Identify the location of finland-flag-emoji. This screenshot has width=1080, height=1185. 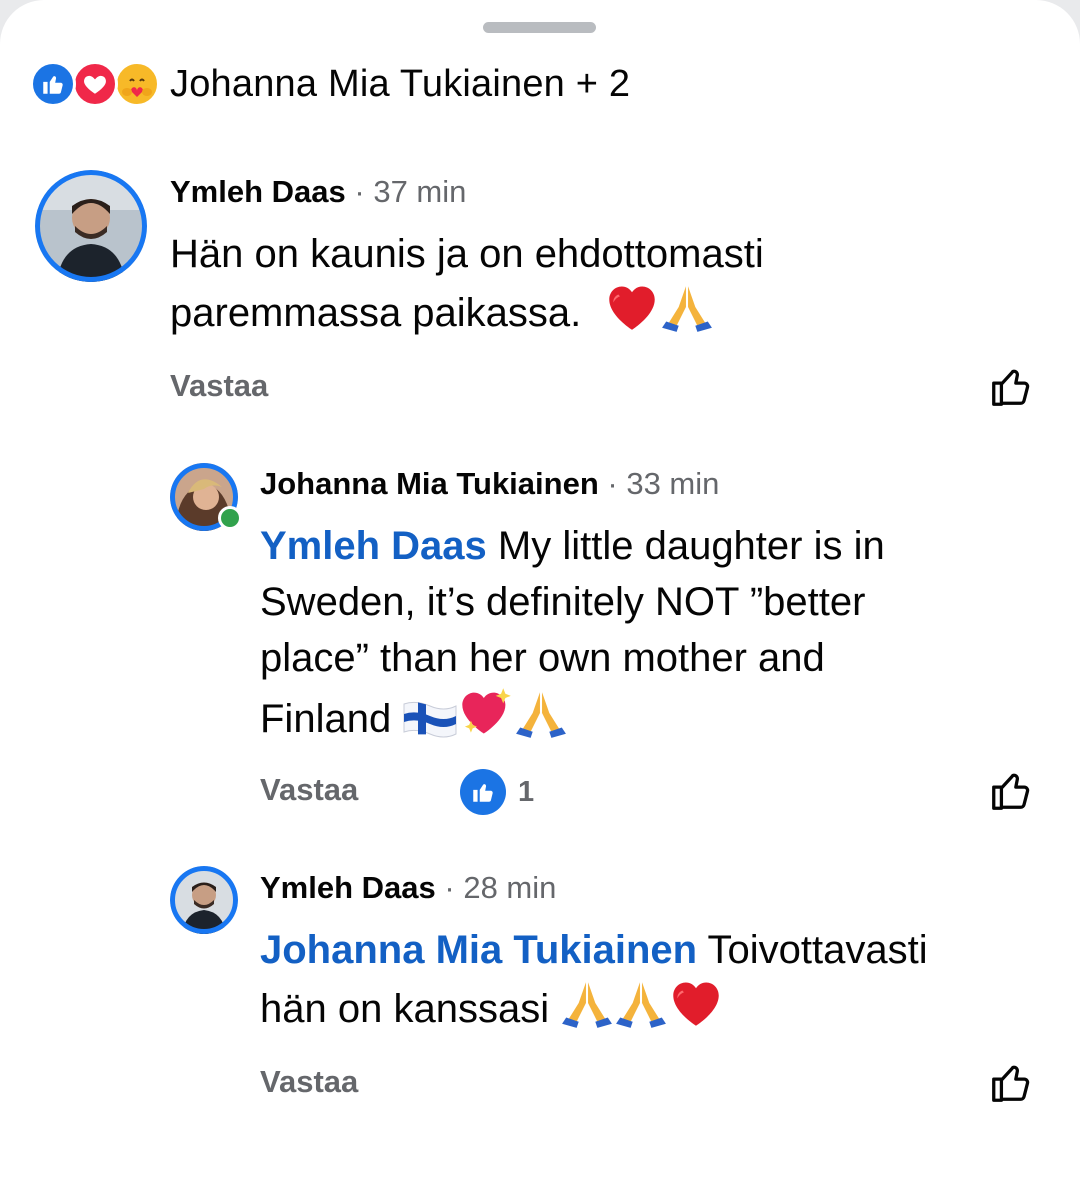
(430, 725).